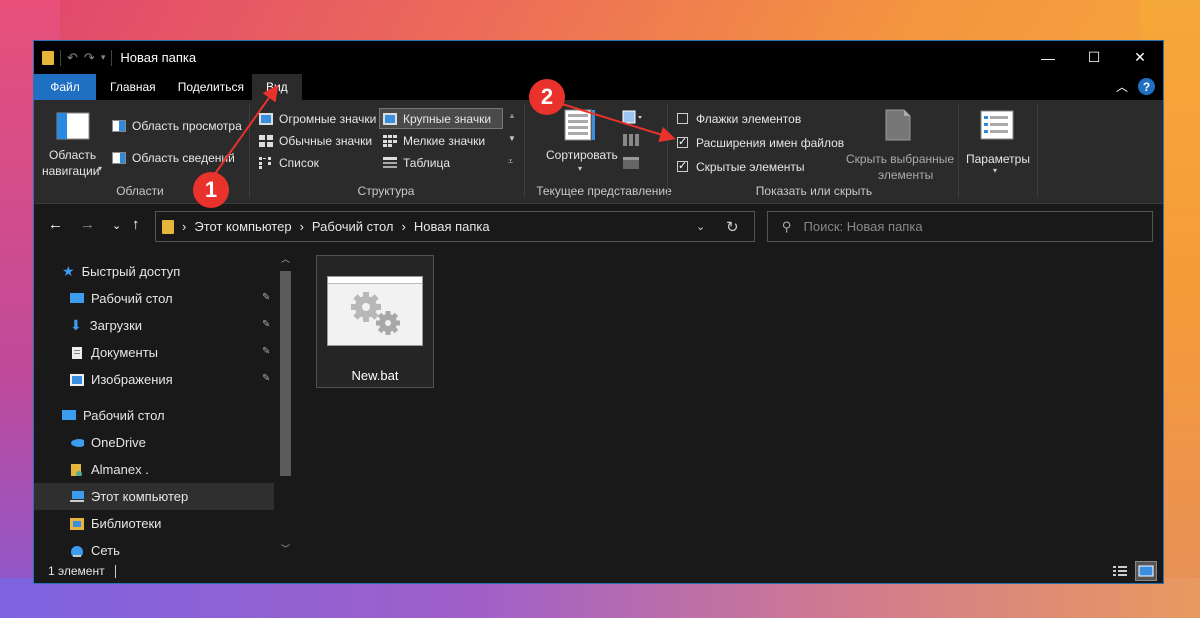 This screenshot has width=1200, height=618. I want to click on annotation-arrows, so click(443, 131).